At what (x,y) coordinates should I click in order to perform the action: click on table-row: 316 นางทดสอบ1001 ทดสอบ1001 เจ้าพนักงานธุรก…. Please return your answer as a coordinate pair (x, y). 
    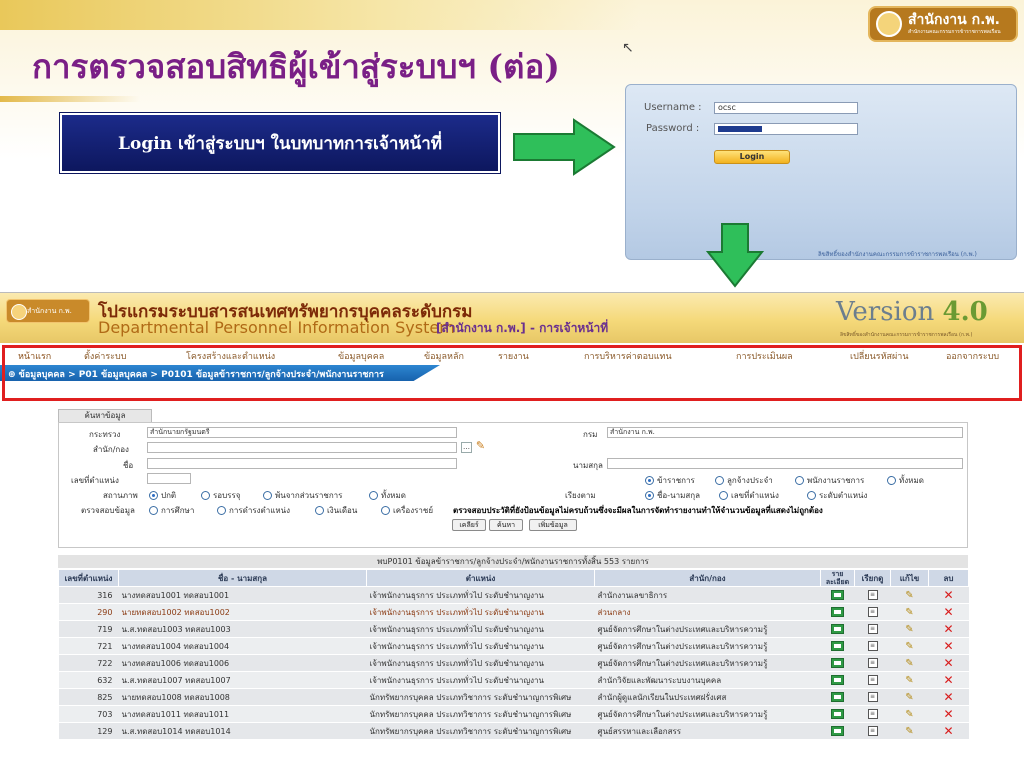
    Looking at the image, I should click on (513, 595).